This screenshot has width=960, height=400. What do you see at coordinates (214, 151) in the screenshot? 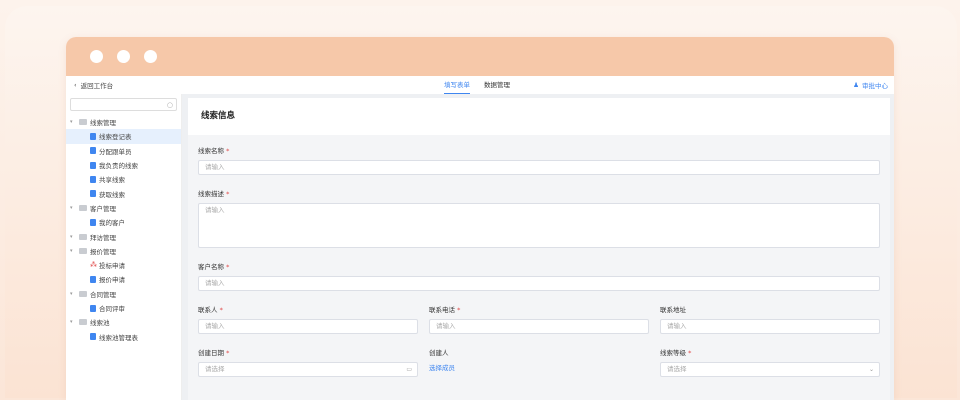
I see `clue-name-label: 线索名称 *` at bounding box center [214, 151].